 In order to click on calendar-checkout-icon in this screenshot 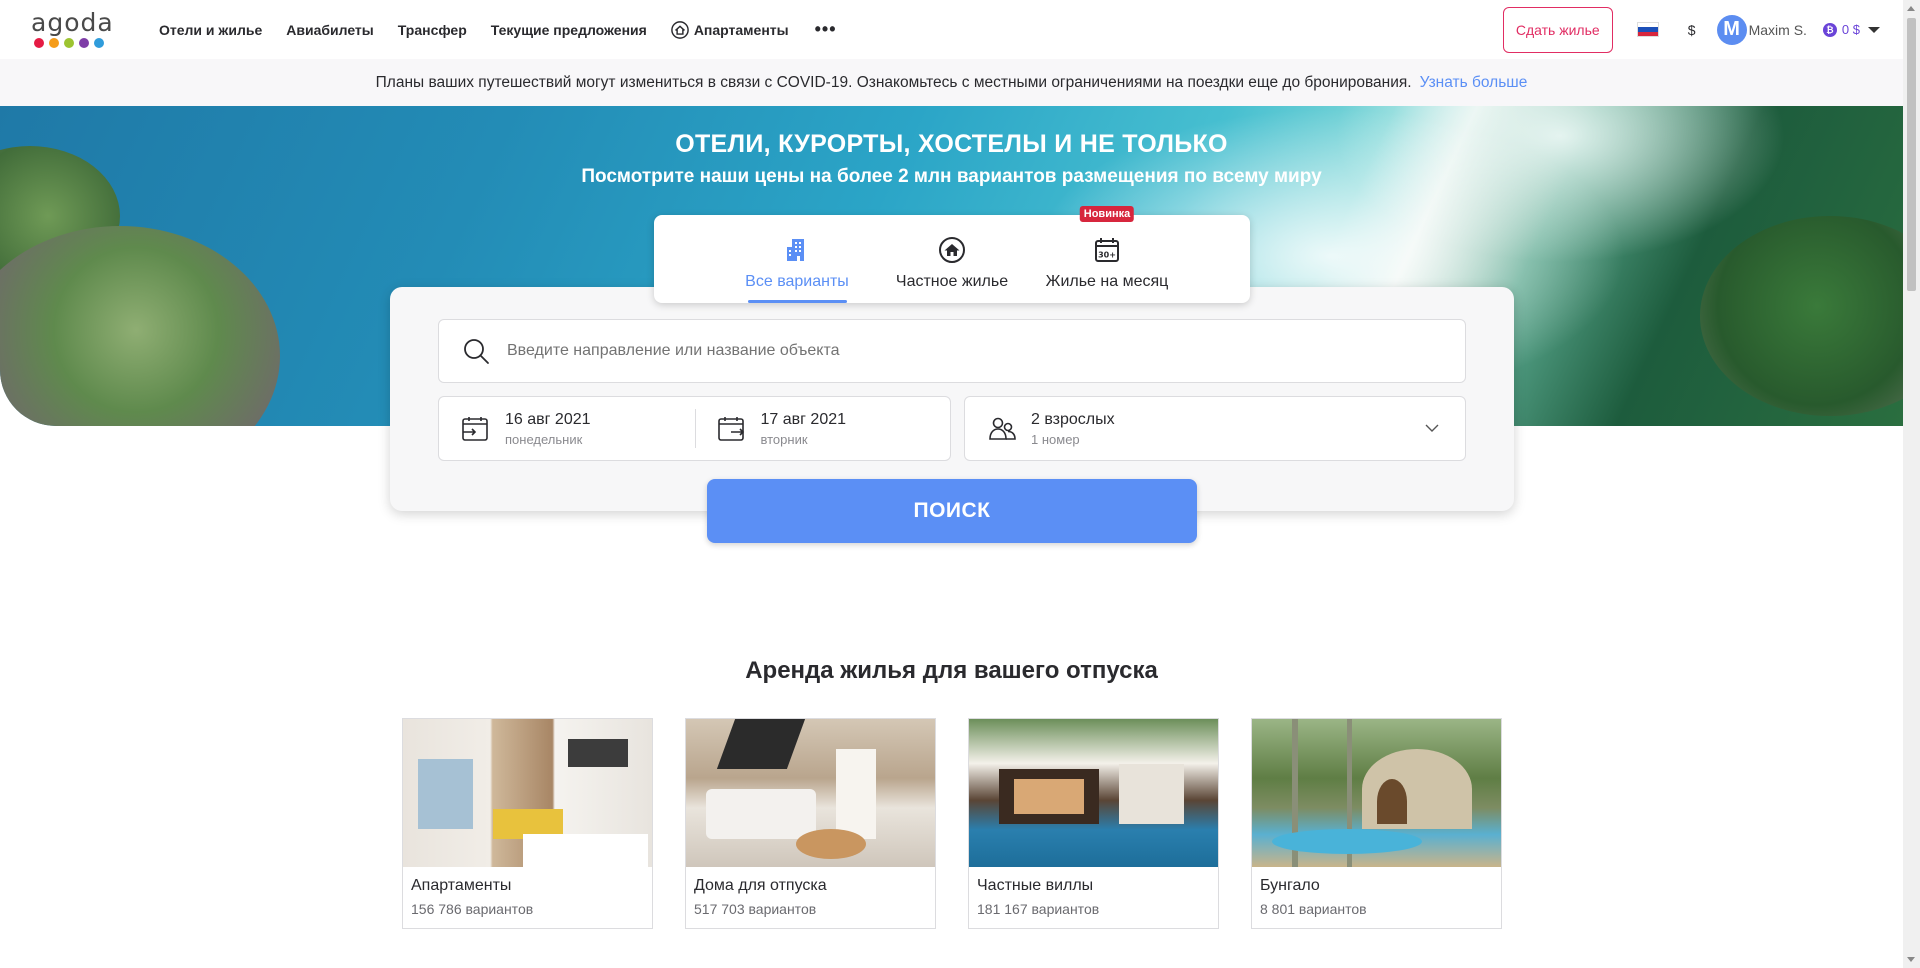, I will do `click(730, 428)`.